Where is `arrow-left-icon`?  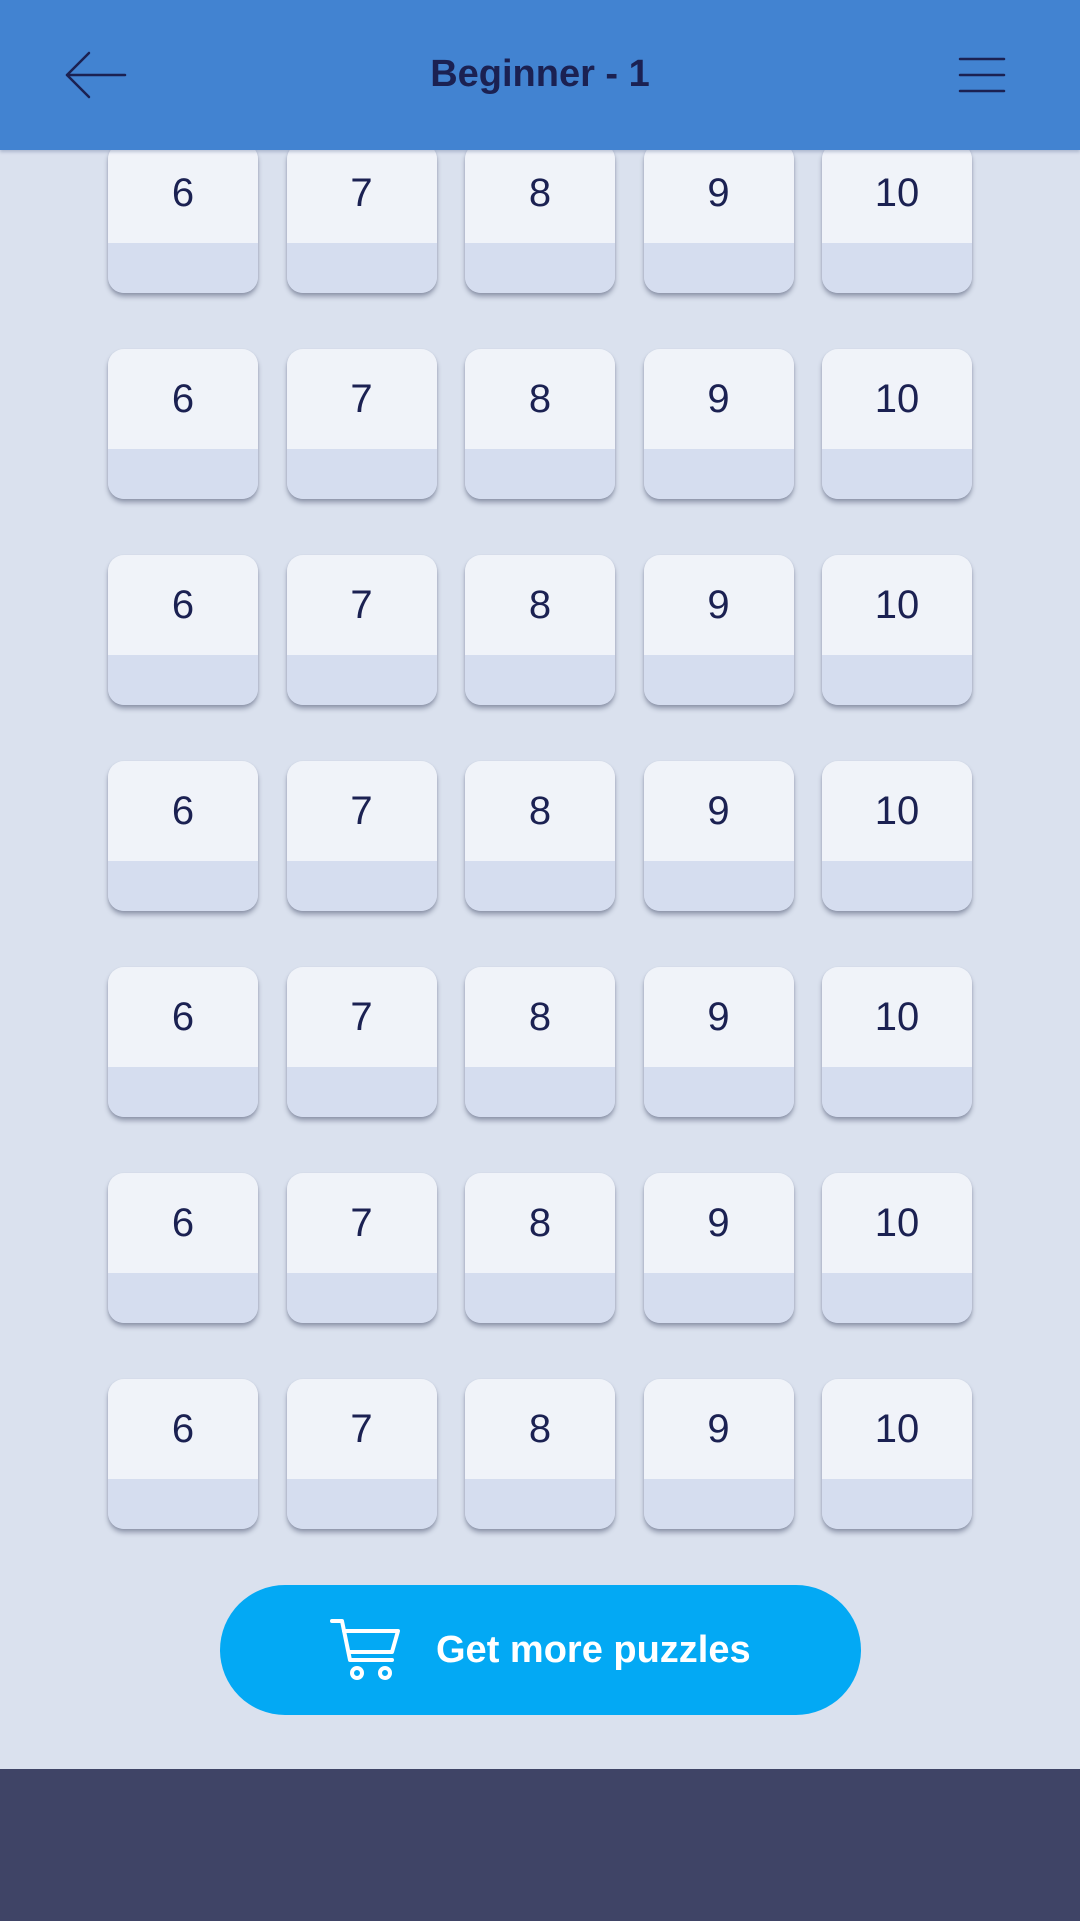 arrow-left-icon is located at coordinates (96, 75).